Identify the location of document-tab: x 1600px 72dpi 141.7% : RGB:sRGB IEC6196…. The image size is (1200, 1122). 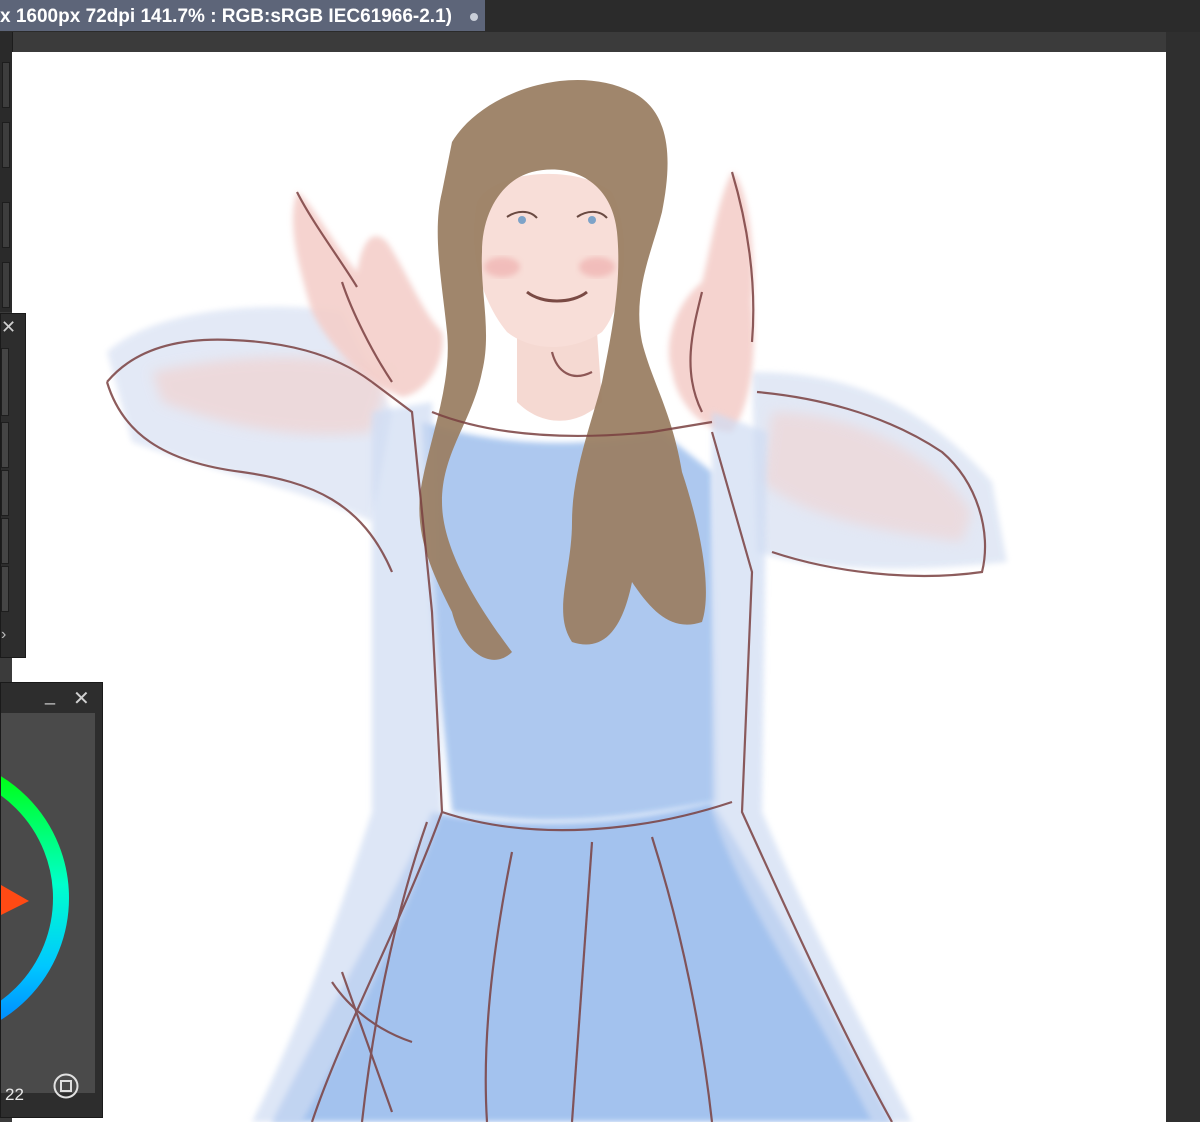
(242, 15).